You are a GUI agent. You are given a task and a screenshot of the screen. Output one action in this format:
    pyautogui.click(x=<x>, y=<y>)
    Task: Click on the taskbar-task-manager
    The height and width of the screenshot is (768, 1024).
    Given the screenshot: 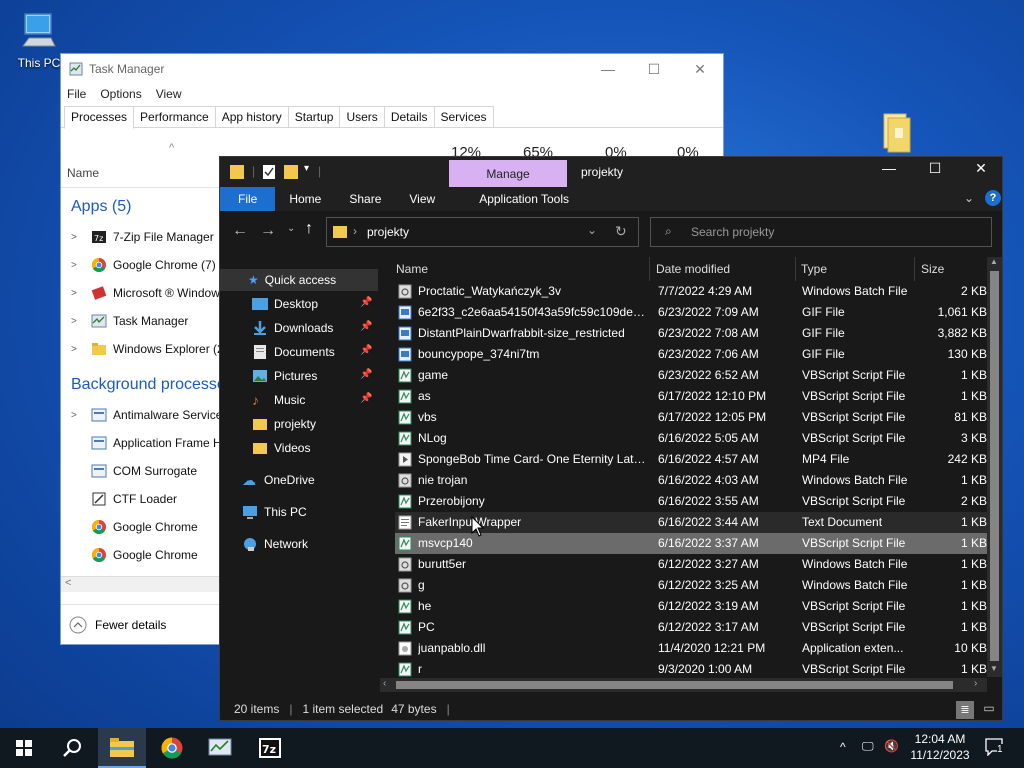 What is the action you would take?
    pyautogui.click(x=220, y=748)
    